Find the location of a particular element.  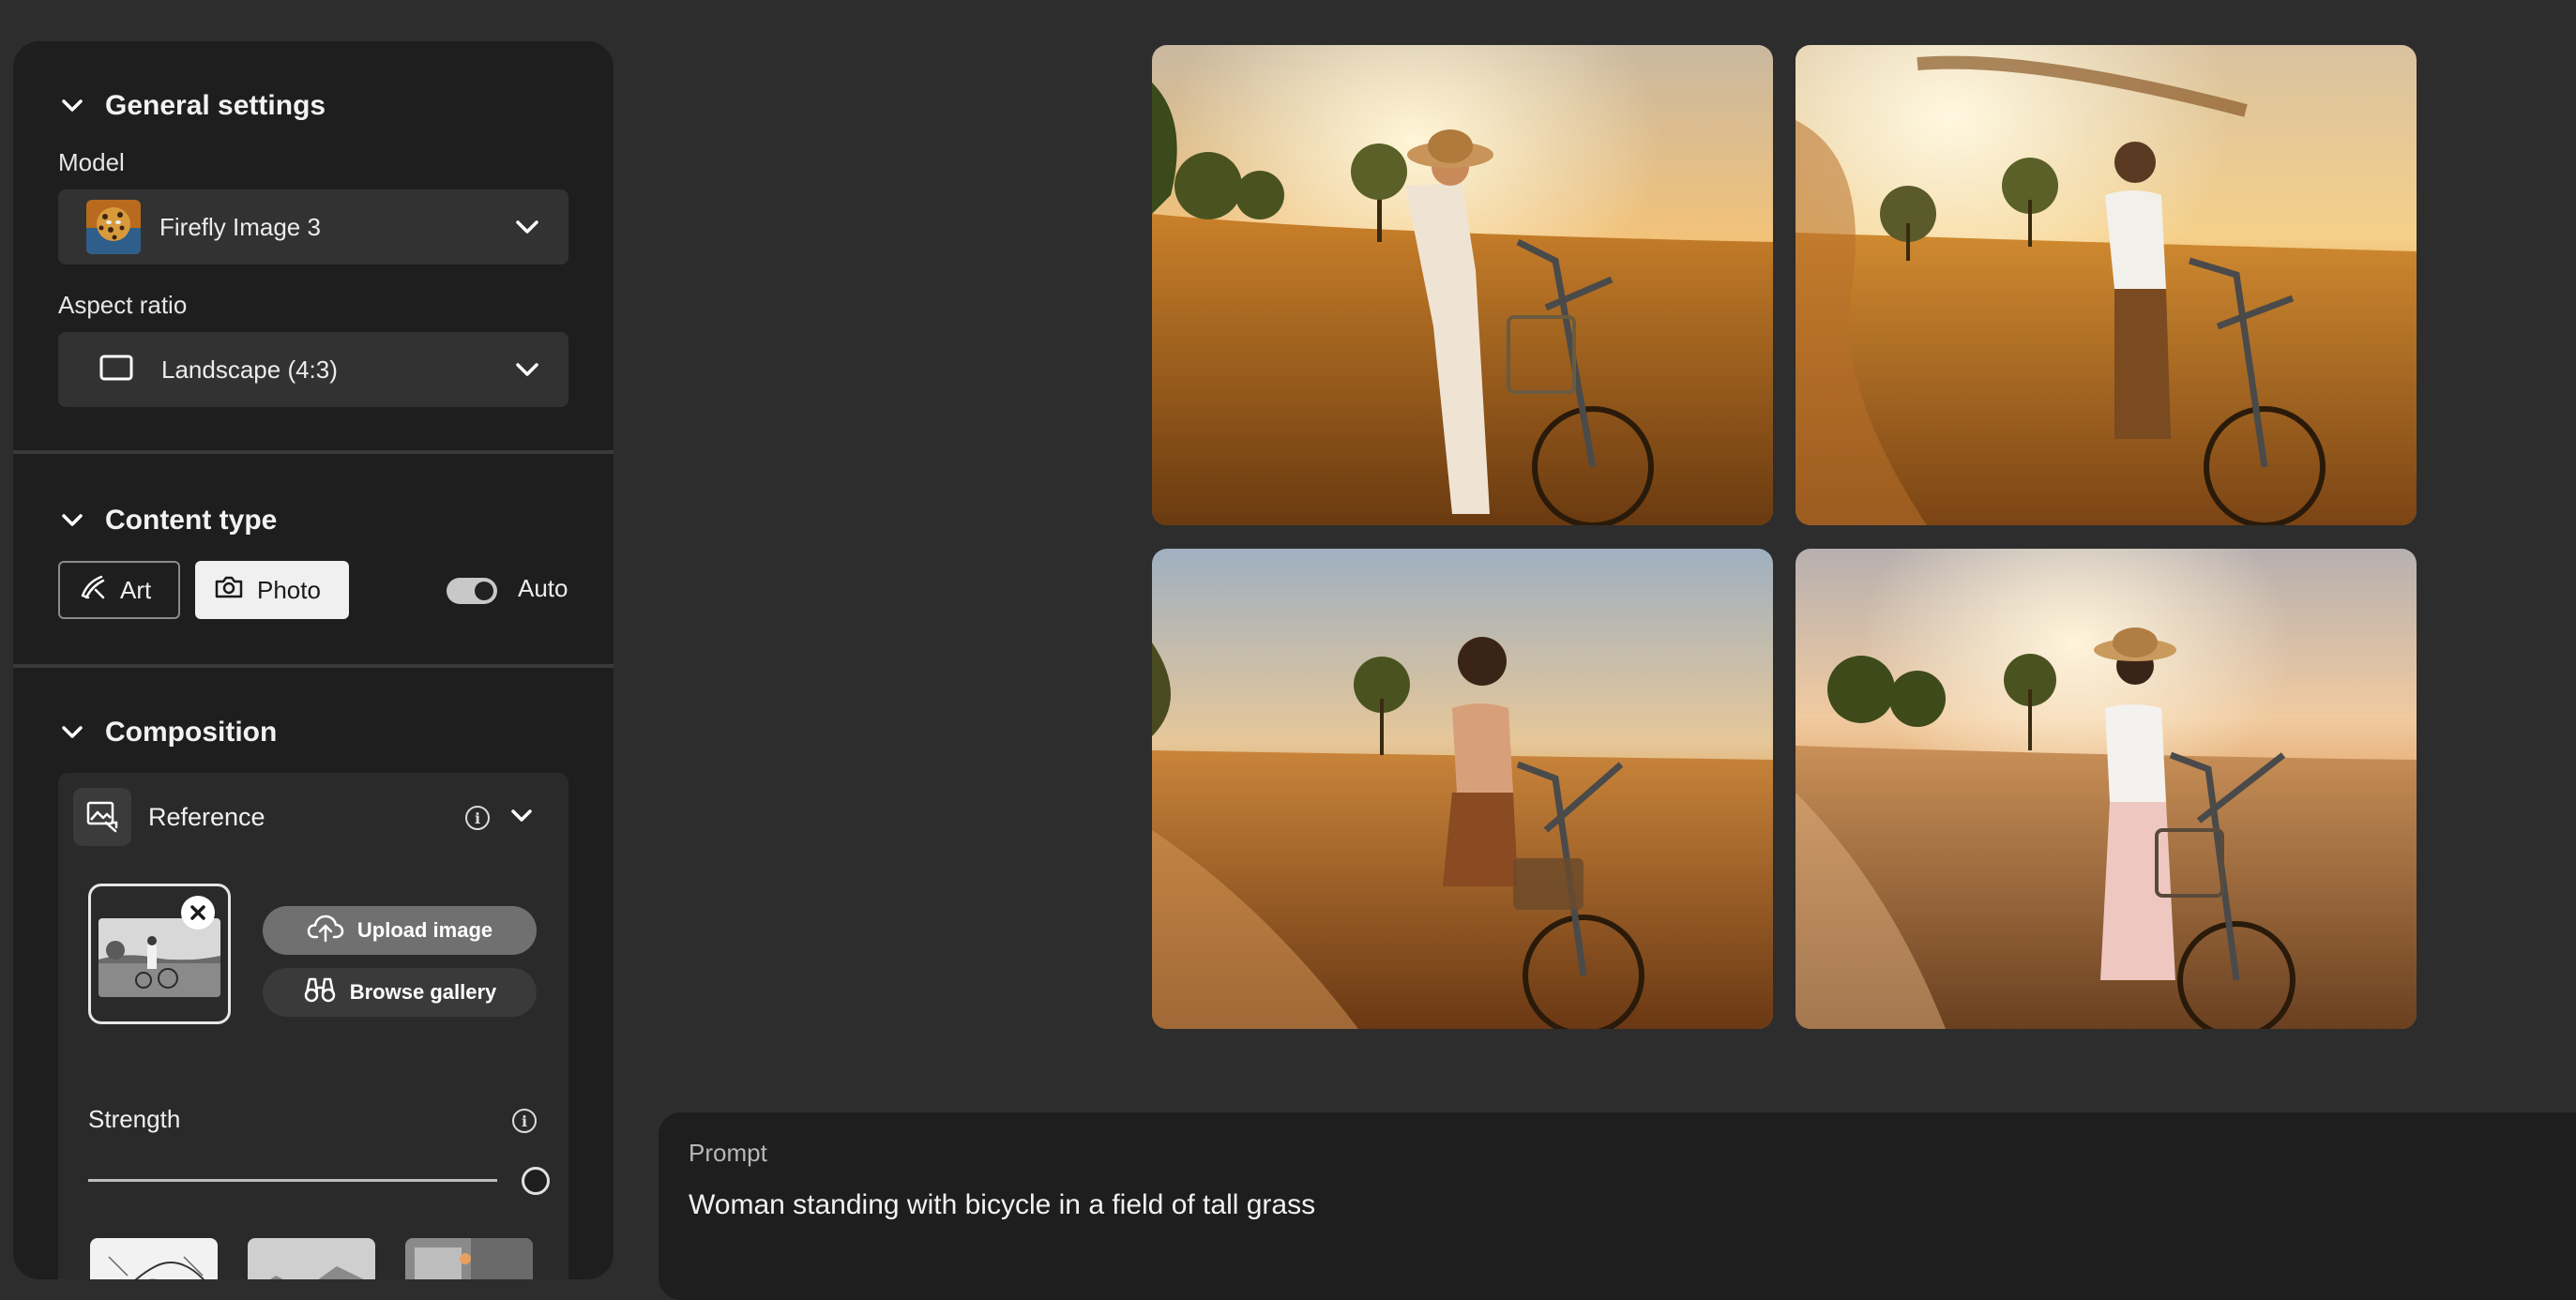

aspect-ratio-label: Aspect ratio is located at coordinates (123, 305).